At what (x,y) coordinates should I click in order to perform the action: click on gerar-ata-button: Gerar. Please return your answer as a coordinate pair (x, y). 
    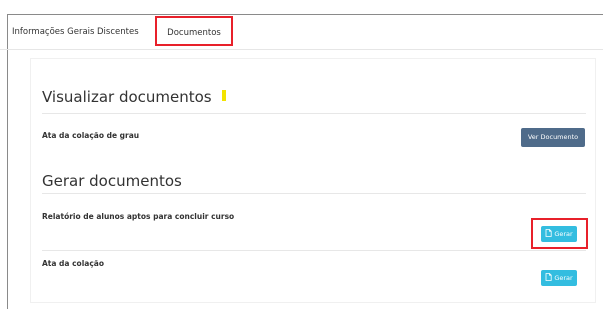
    Looking at the image, I should click on (559, 278).